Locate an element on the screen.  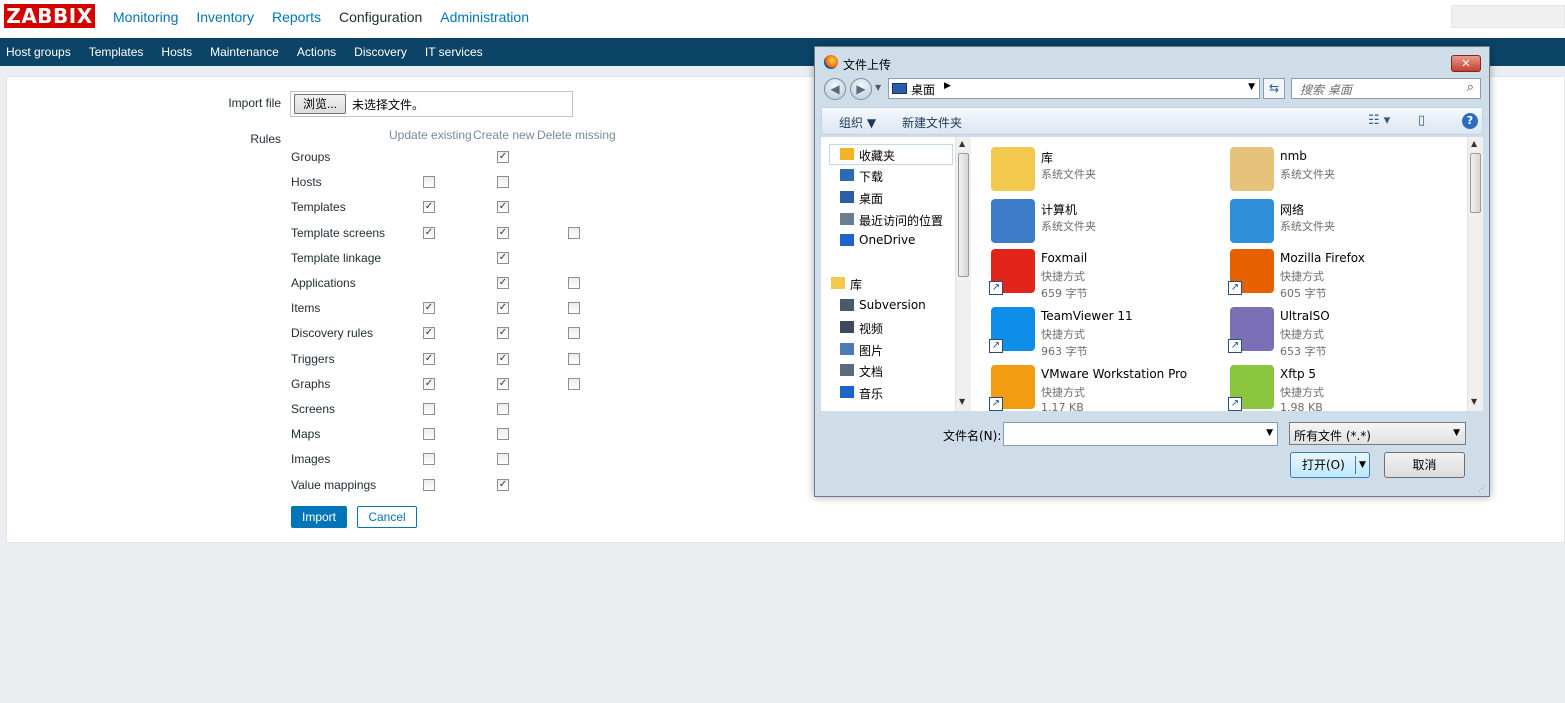
rule-template-linkage-create-checkbox: ✓ is located at coordinates (503, 258).